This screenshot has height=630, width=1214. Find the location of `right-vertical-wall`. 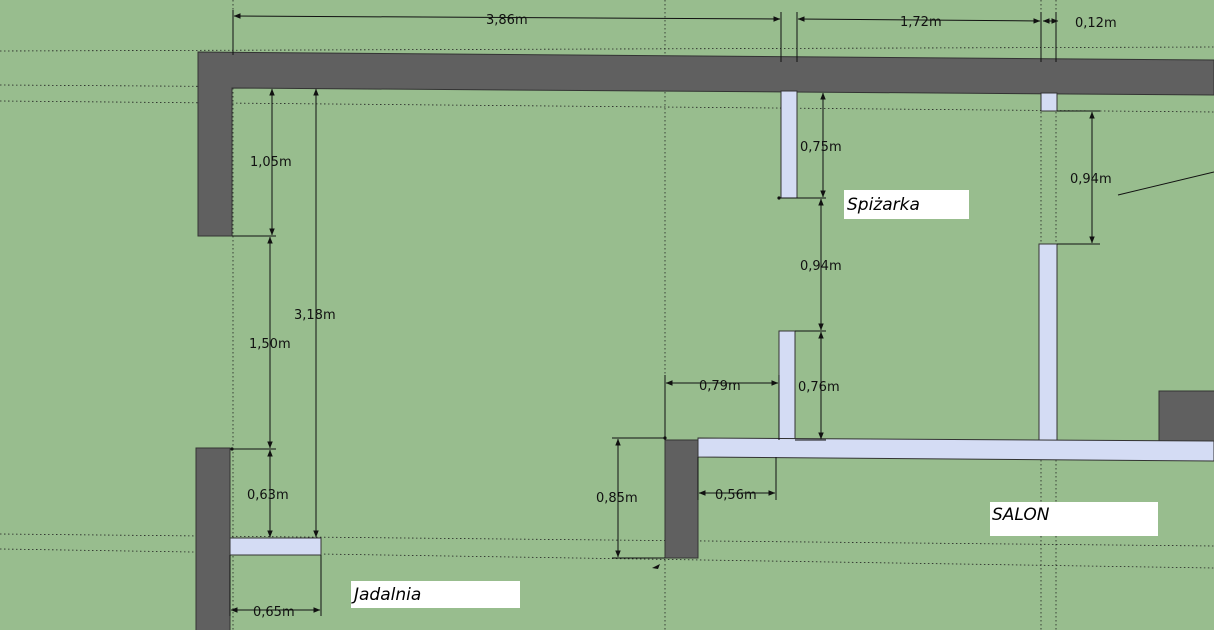

right-vertical-wall is located at coordinates (1048, 343).